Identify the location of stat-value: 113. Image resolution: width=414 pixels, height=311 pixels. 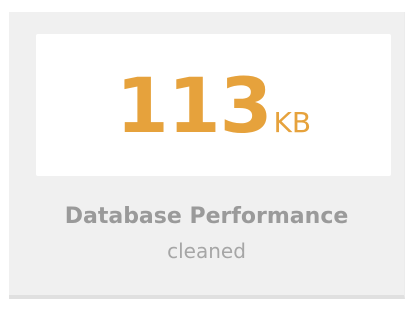
(194, 105).